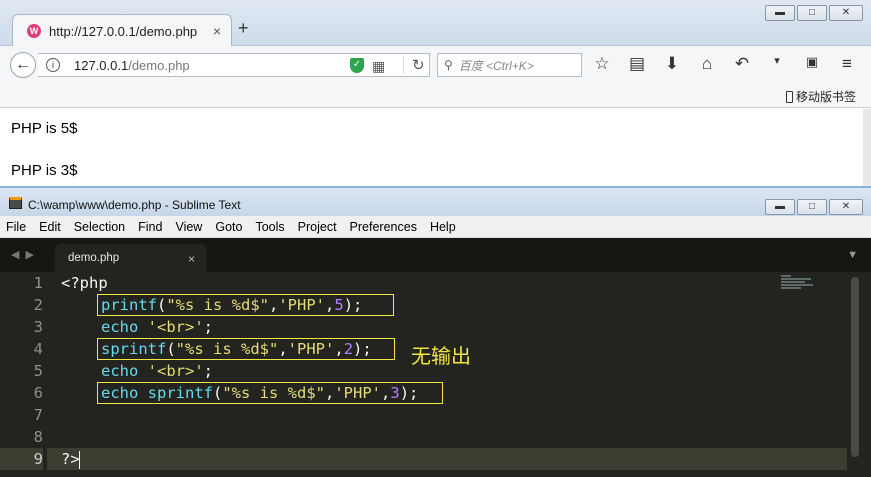 The width and height of the screenshot is (871, 477). Describe the element at coordinates (38, 393) in the screenshot. I see `line-number: 6` at that location.